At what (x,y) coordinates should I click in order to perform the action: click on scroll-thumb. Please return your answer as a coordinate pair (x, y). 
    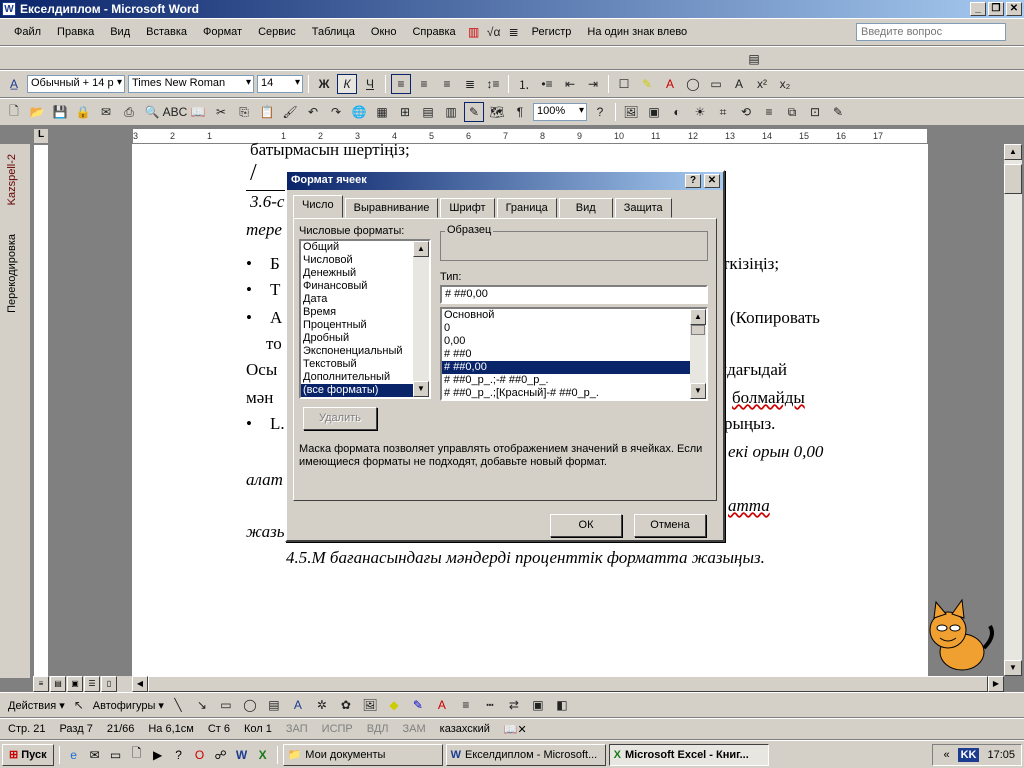
    Looking at the image, I should click on (1013, 179).